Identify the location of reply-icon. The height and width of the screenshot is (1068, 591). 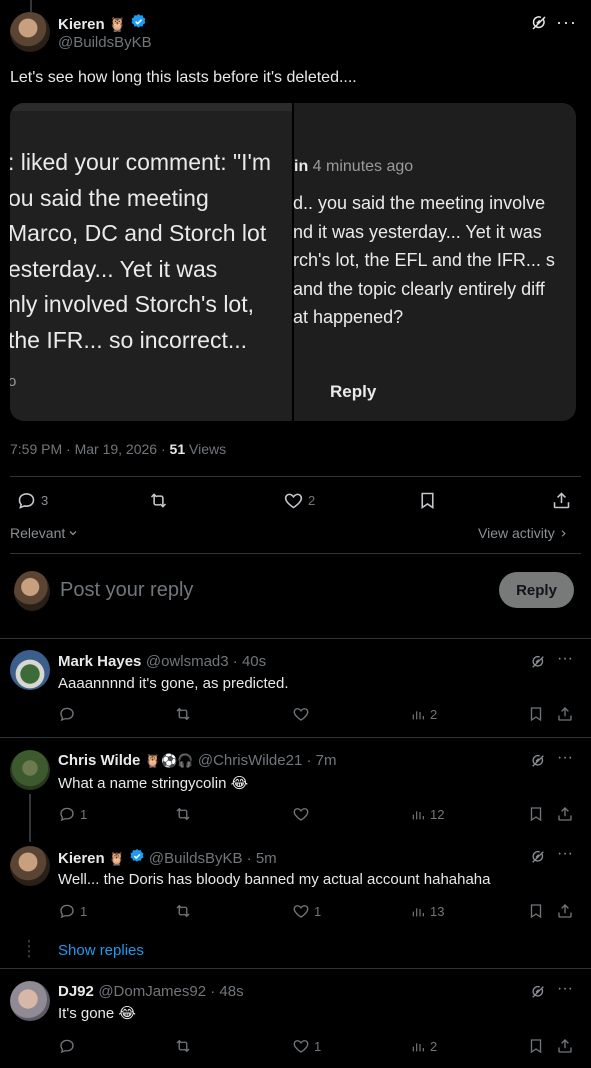
(67, 911).